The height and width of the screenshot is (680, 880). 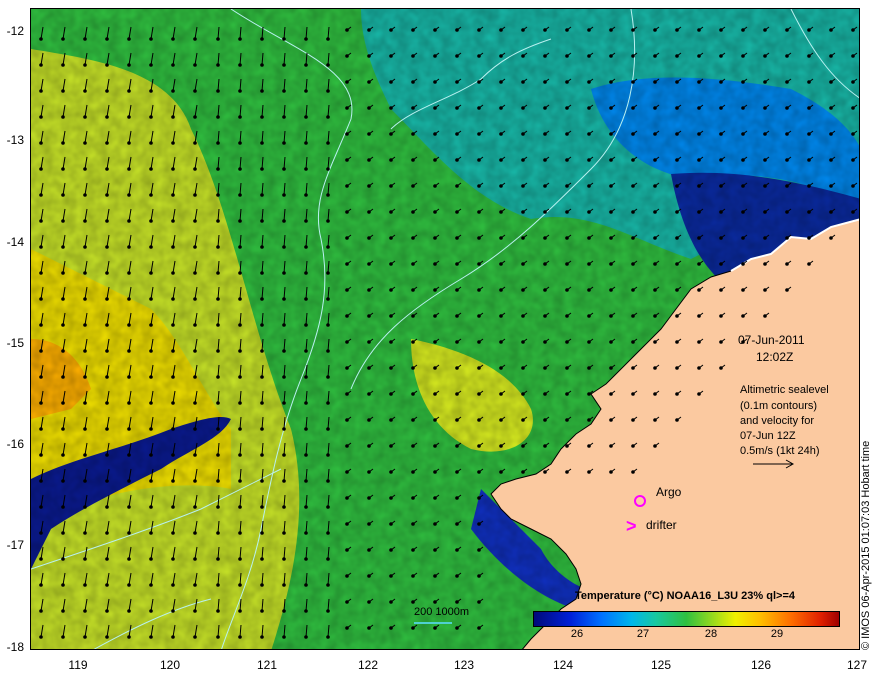 I want to click on depth-scale-label: 200 1000m, so click(x=442, y=612).